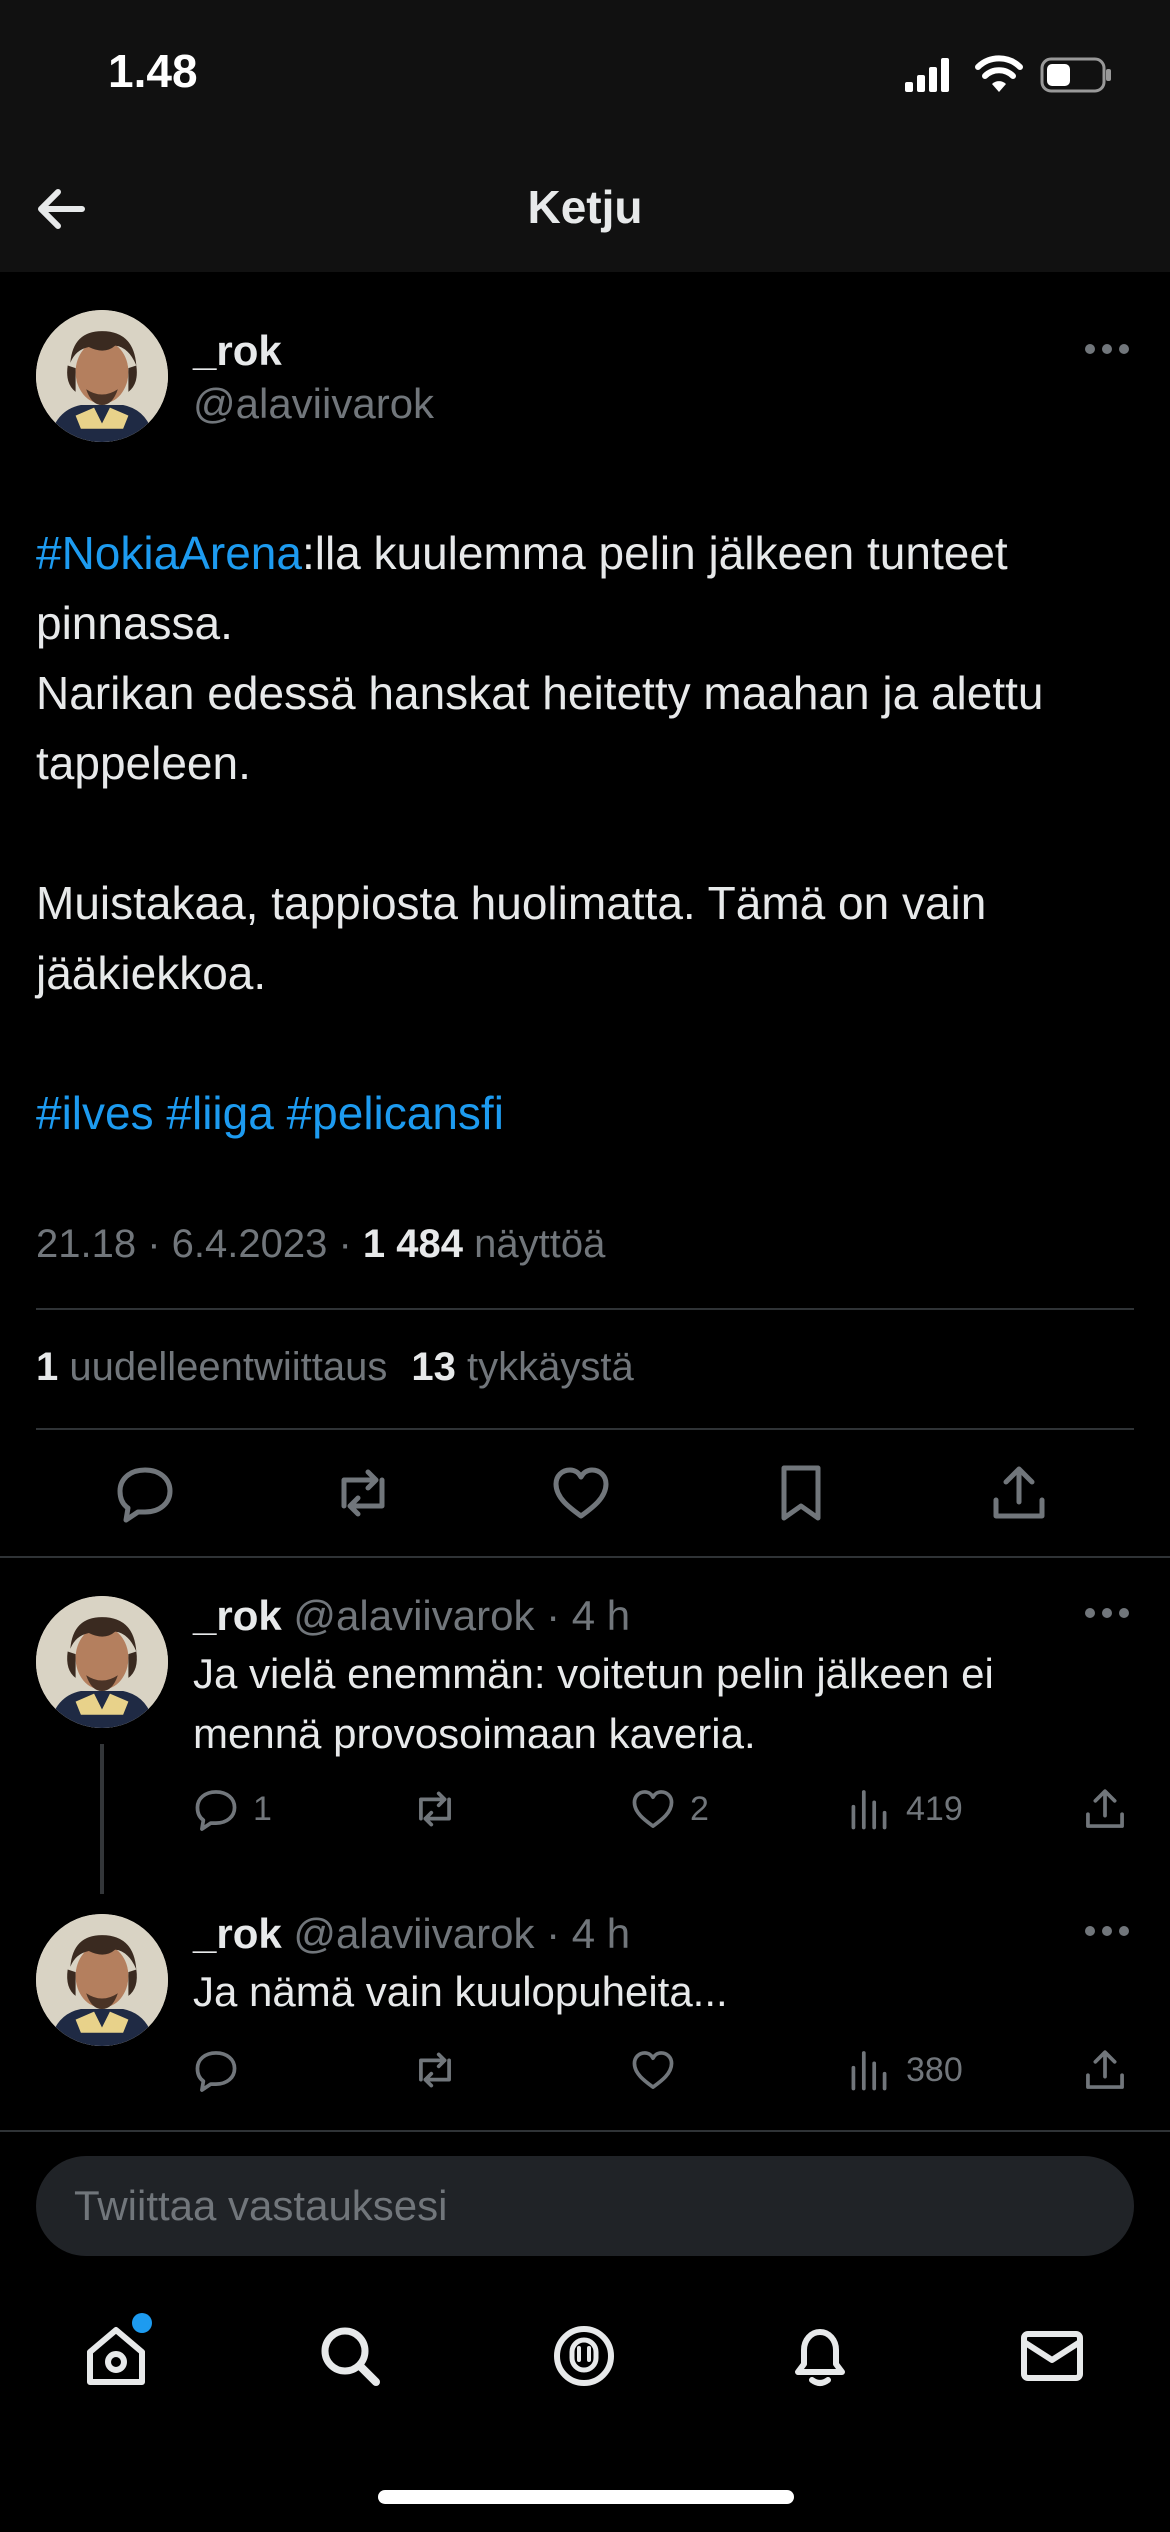 This screenshot has width=1170, height=2532. Describe the element at coordinates (153, 71) in the screenshot. I see `status-time: 1.48` at that location.